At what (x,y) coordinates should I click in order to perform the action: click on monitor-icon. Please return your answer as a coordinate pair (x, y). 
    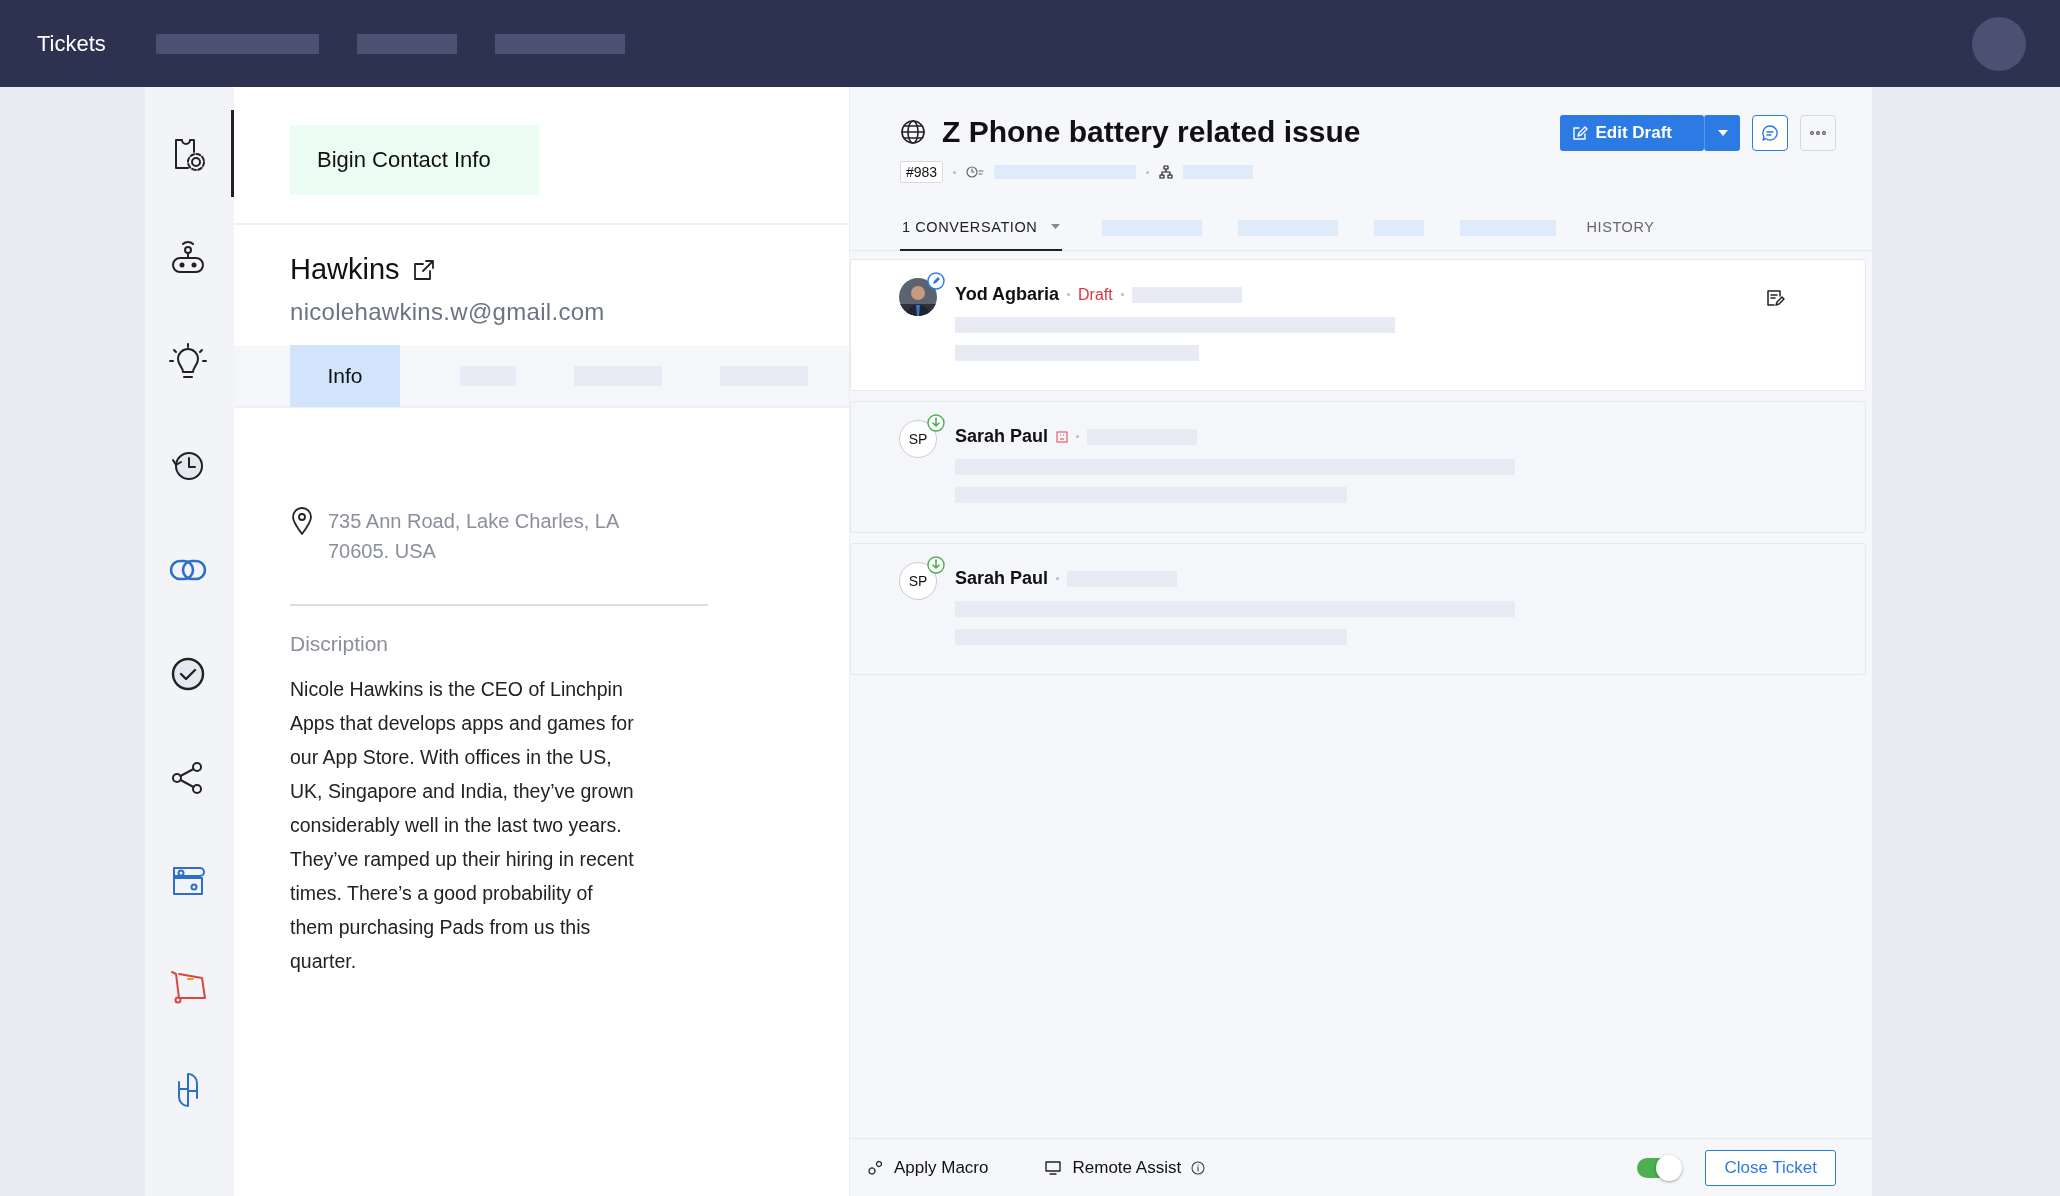
    Looking at the image, I should click on (1053, 1167).